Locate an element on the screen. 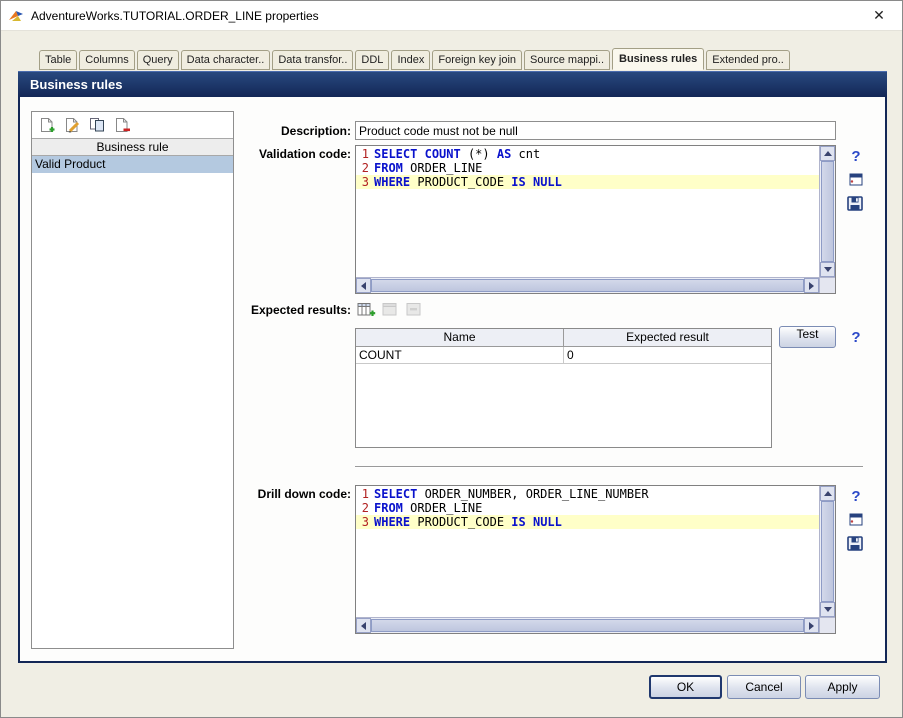 The height and width of the screenshot is (718, 903). validation-vertical-scrollbar is located at coordinates (827, 211).